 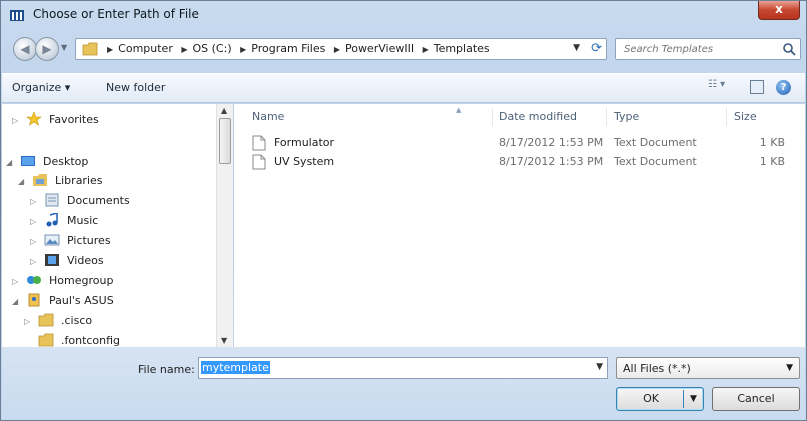 What do you see at coordinates (660, 399) in the screenshot?
I see `ok-button: OK ▼` at bounding box center [660, 399].